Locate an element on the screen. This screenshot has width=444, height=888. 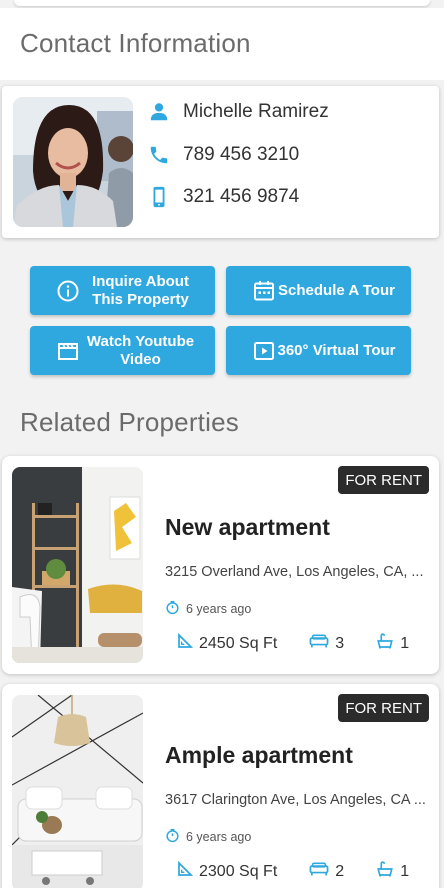
phone-icon is located at coordinates (159, 155).